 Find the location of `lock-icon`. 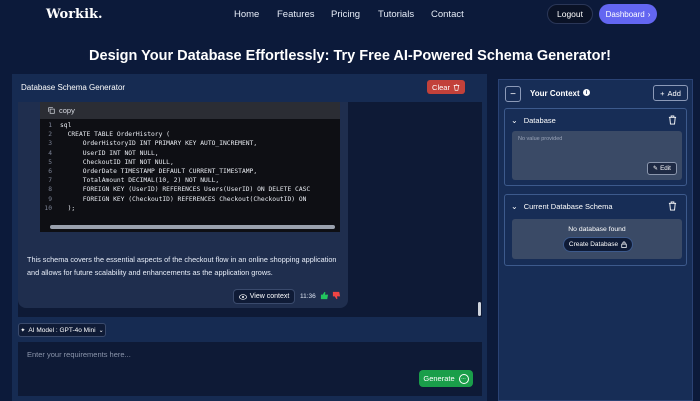

lock-icon is located at coordinates (624, 244).